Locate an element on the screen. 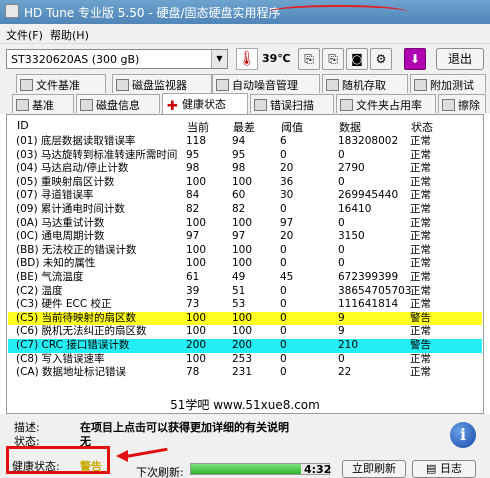 The width and height of the screenshot is (490, 478). table-row: (BD) 未知的属性 100 100 0 0 正常 is located at coordinates (245, 264).